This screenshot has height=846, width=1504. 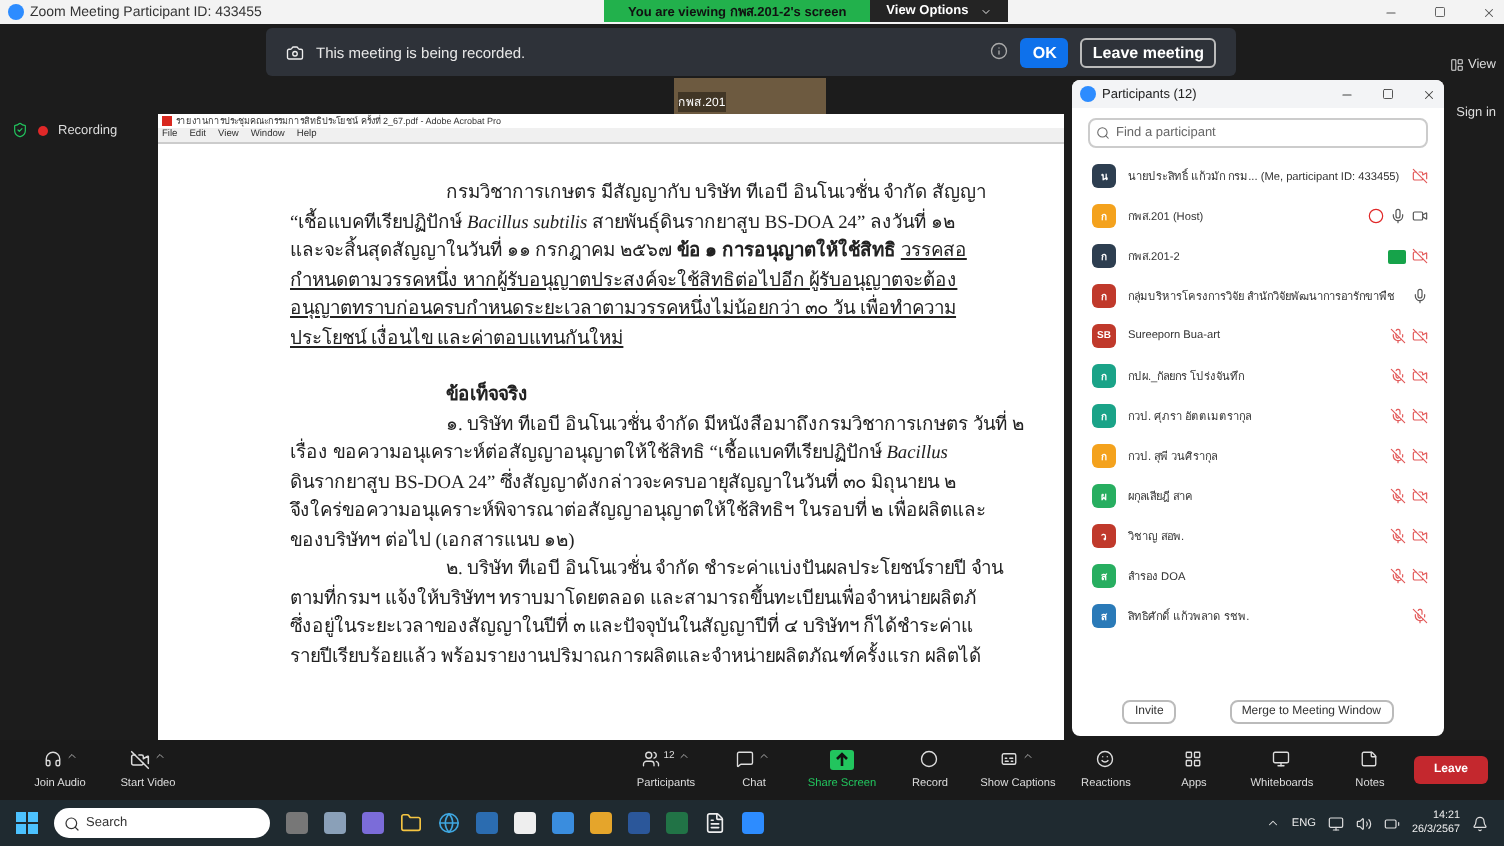 What do you see at coordinates (1148, 52) in the screenshot?
I see `leave-meeting-button: Leave meeting` at bounding box center [1148, 52].